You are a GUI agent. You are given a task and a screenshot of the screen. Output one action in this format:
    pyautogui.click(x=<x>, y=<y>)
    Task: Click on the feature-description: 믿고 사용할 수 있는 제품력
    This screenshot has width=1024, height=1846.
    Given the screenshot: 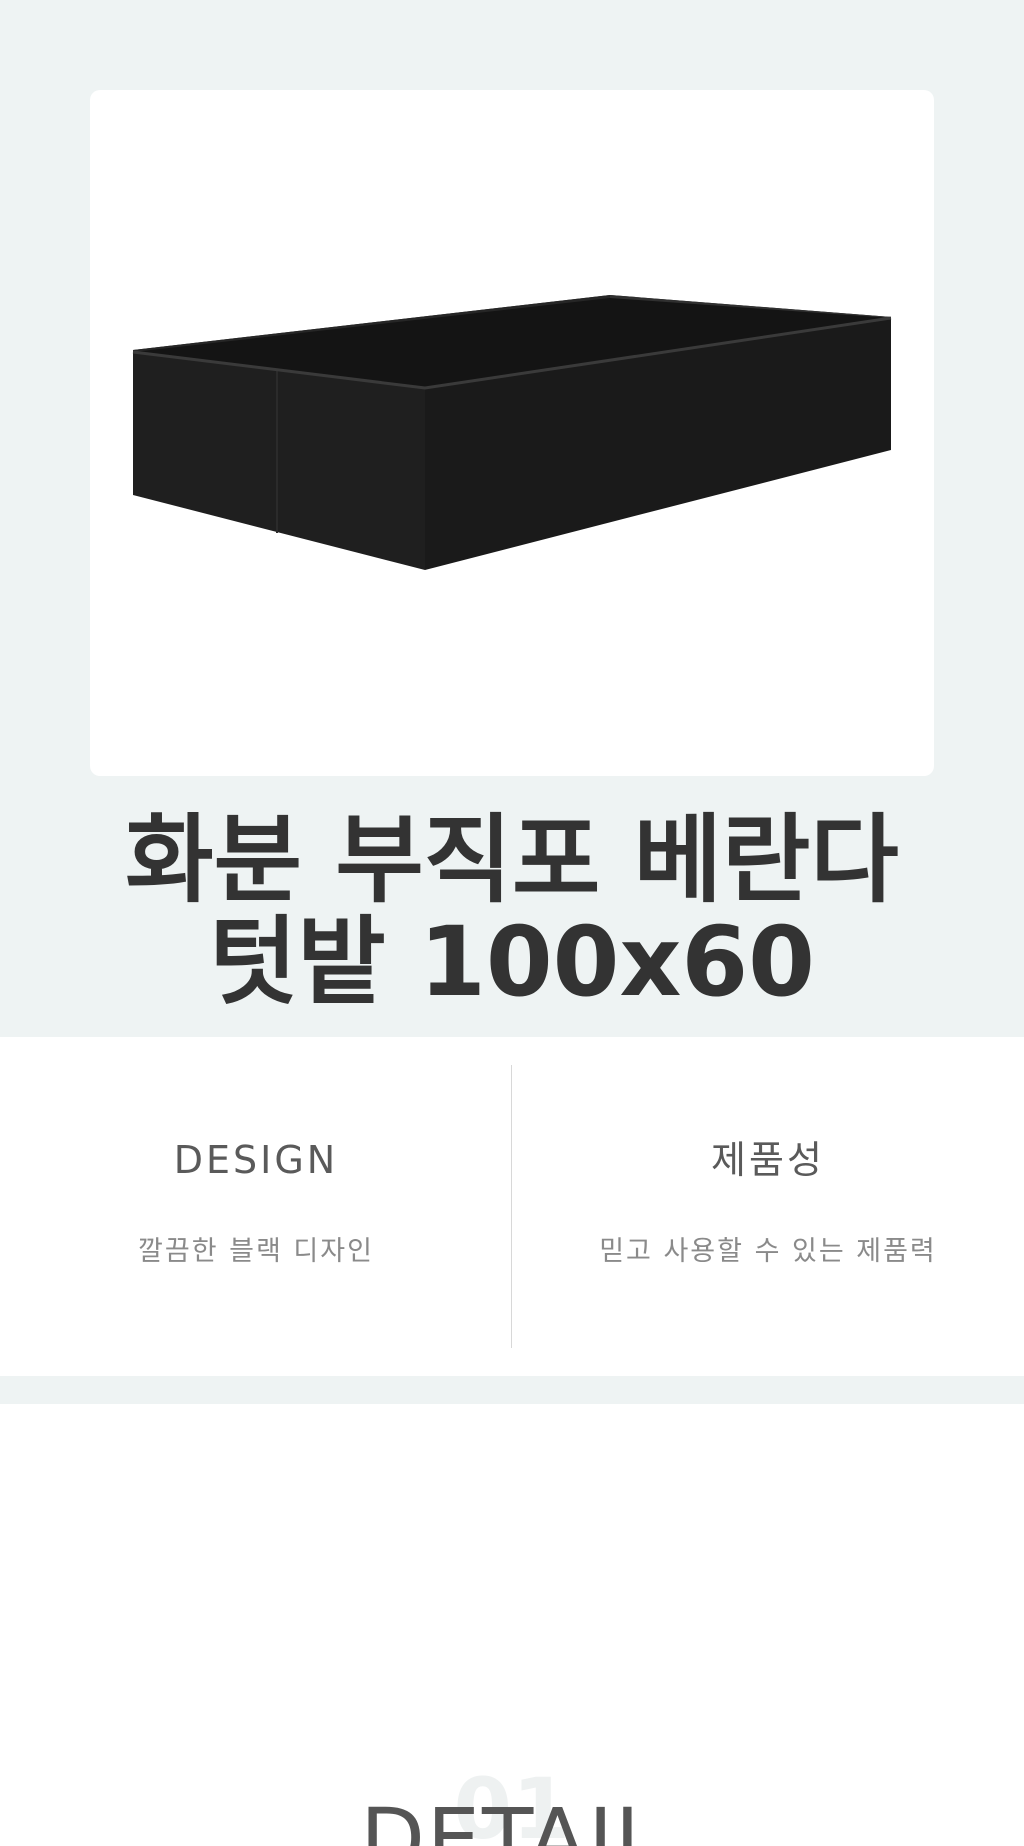 What is the action you would take?
    pyautogui.click(x=768, y=1251)
    